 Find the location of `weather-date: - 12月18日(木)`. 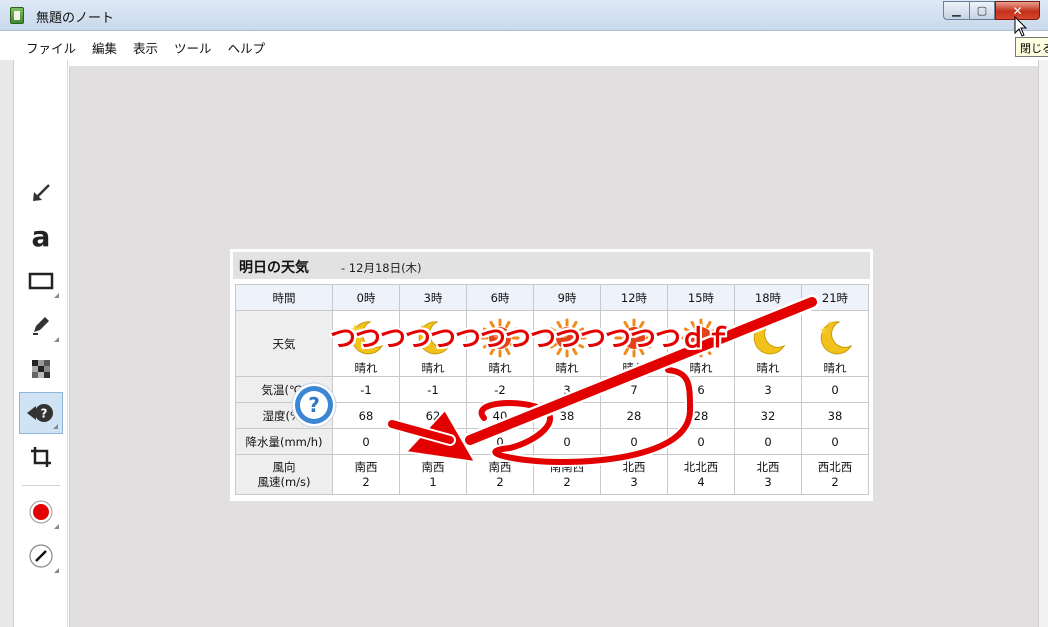

weather-date: - 12月18日(木) is located at coordinates (381, 268).